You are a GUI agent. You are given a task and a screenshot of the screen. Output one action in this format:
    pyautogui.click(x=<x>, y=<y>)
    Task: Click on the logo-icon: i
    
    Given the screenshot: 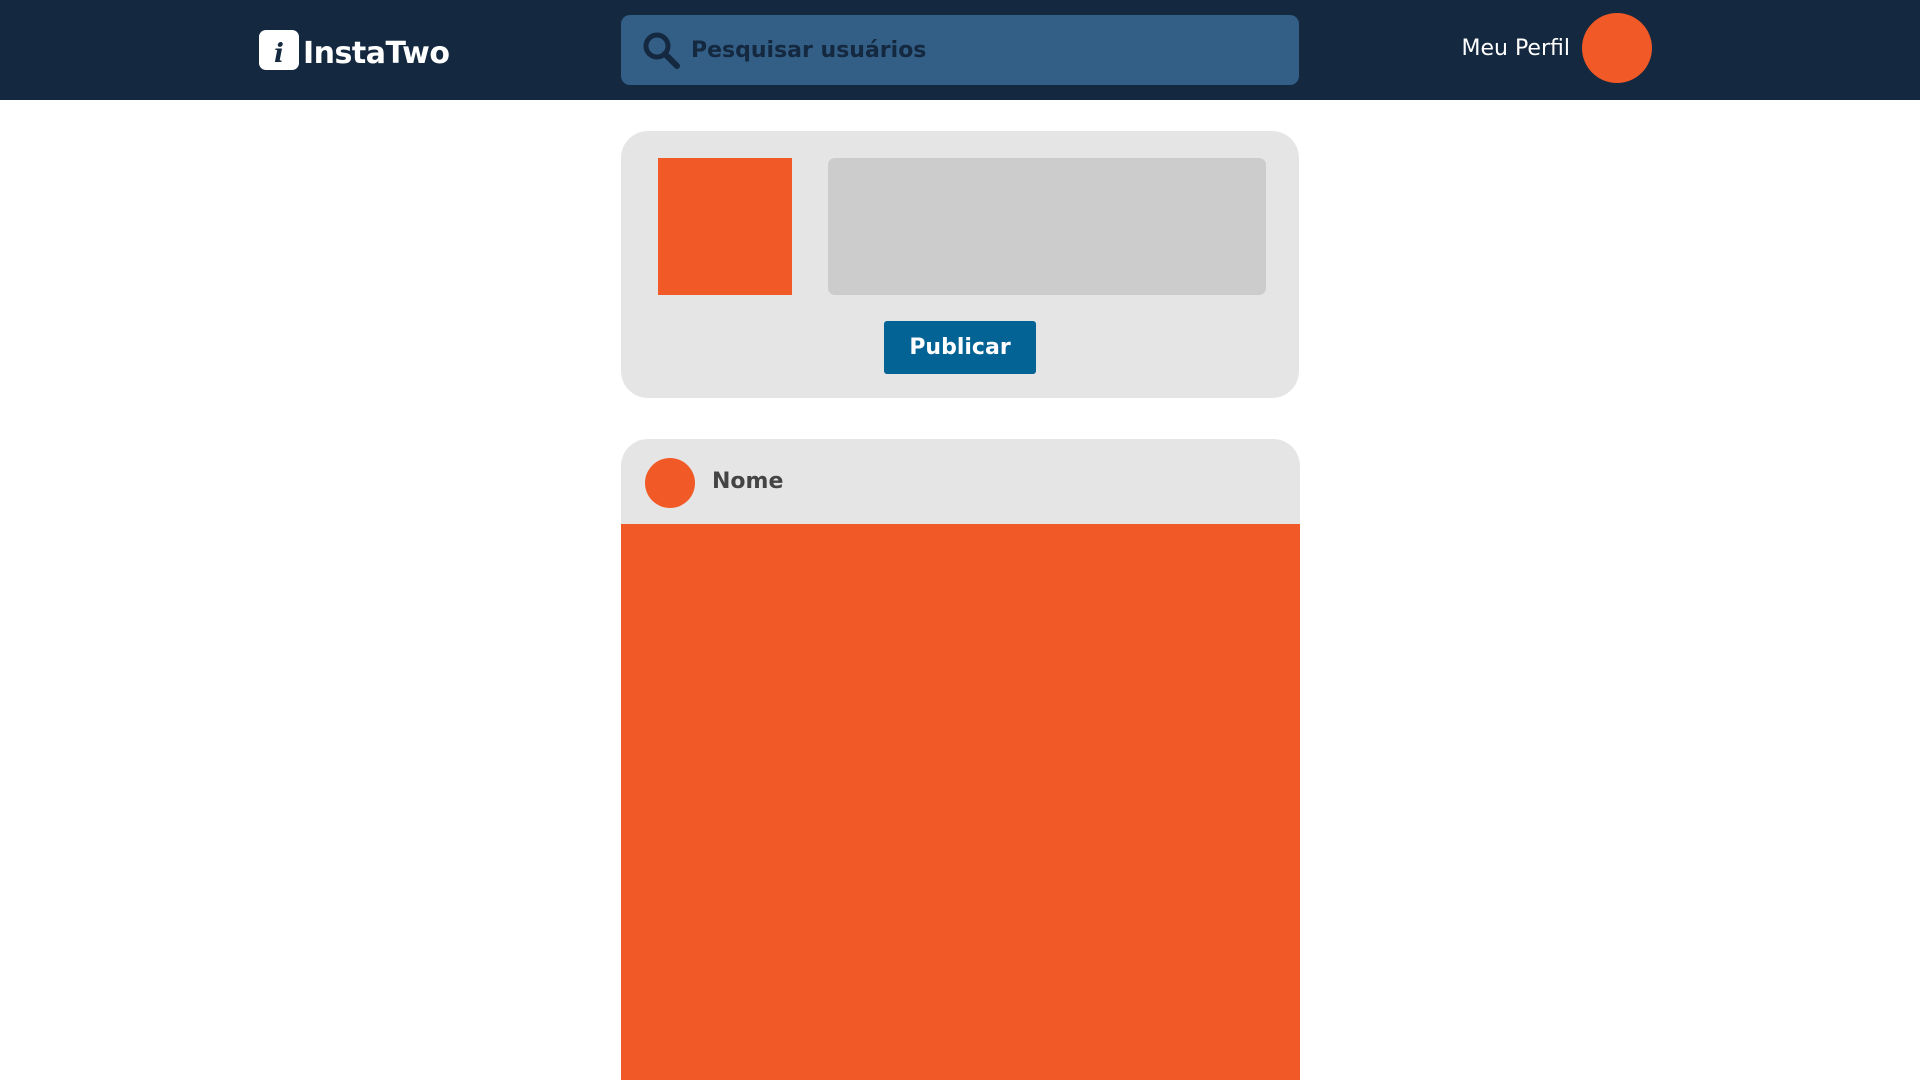 What is the action you would take?
    pyautogui.click(x=279, y=50)
    